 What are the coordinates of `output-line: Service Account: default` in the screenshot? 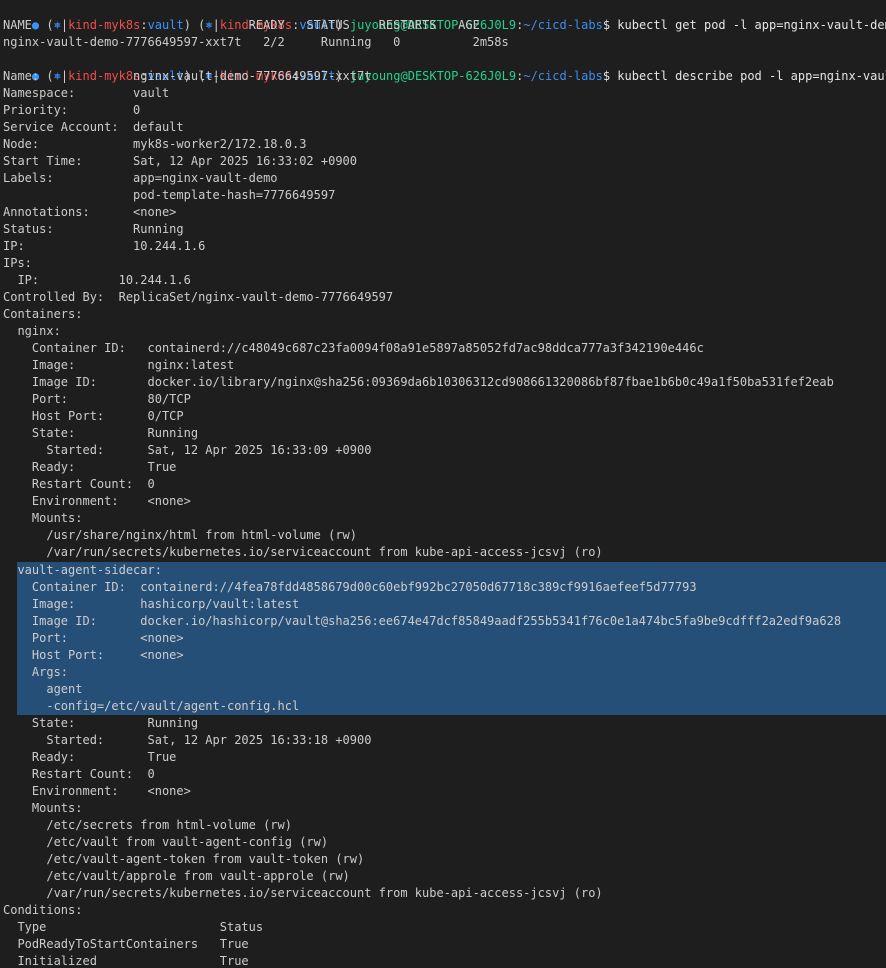 It's located at (93, 127).